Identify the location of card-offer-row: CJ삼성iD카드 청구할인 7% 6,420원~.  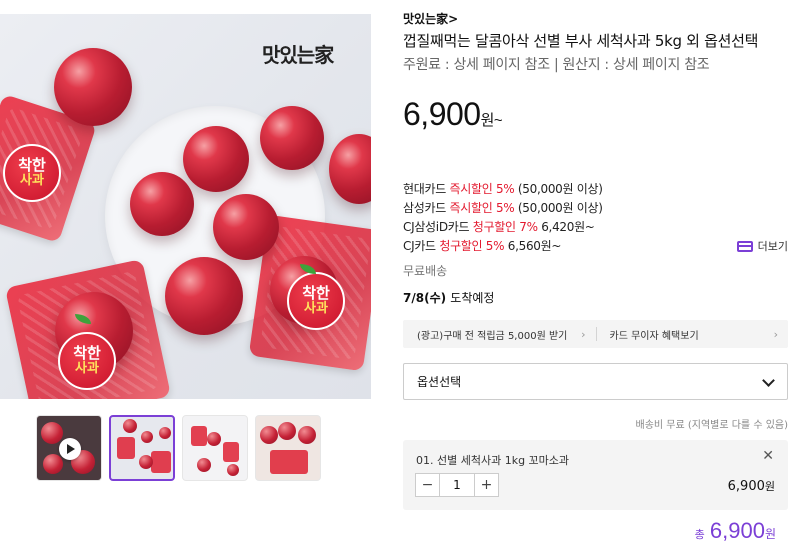
(499, 227).